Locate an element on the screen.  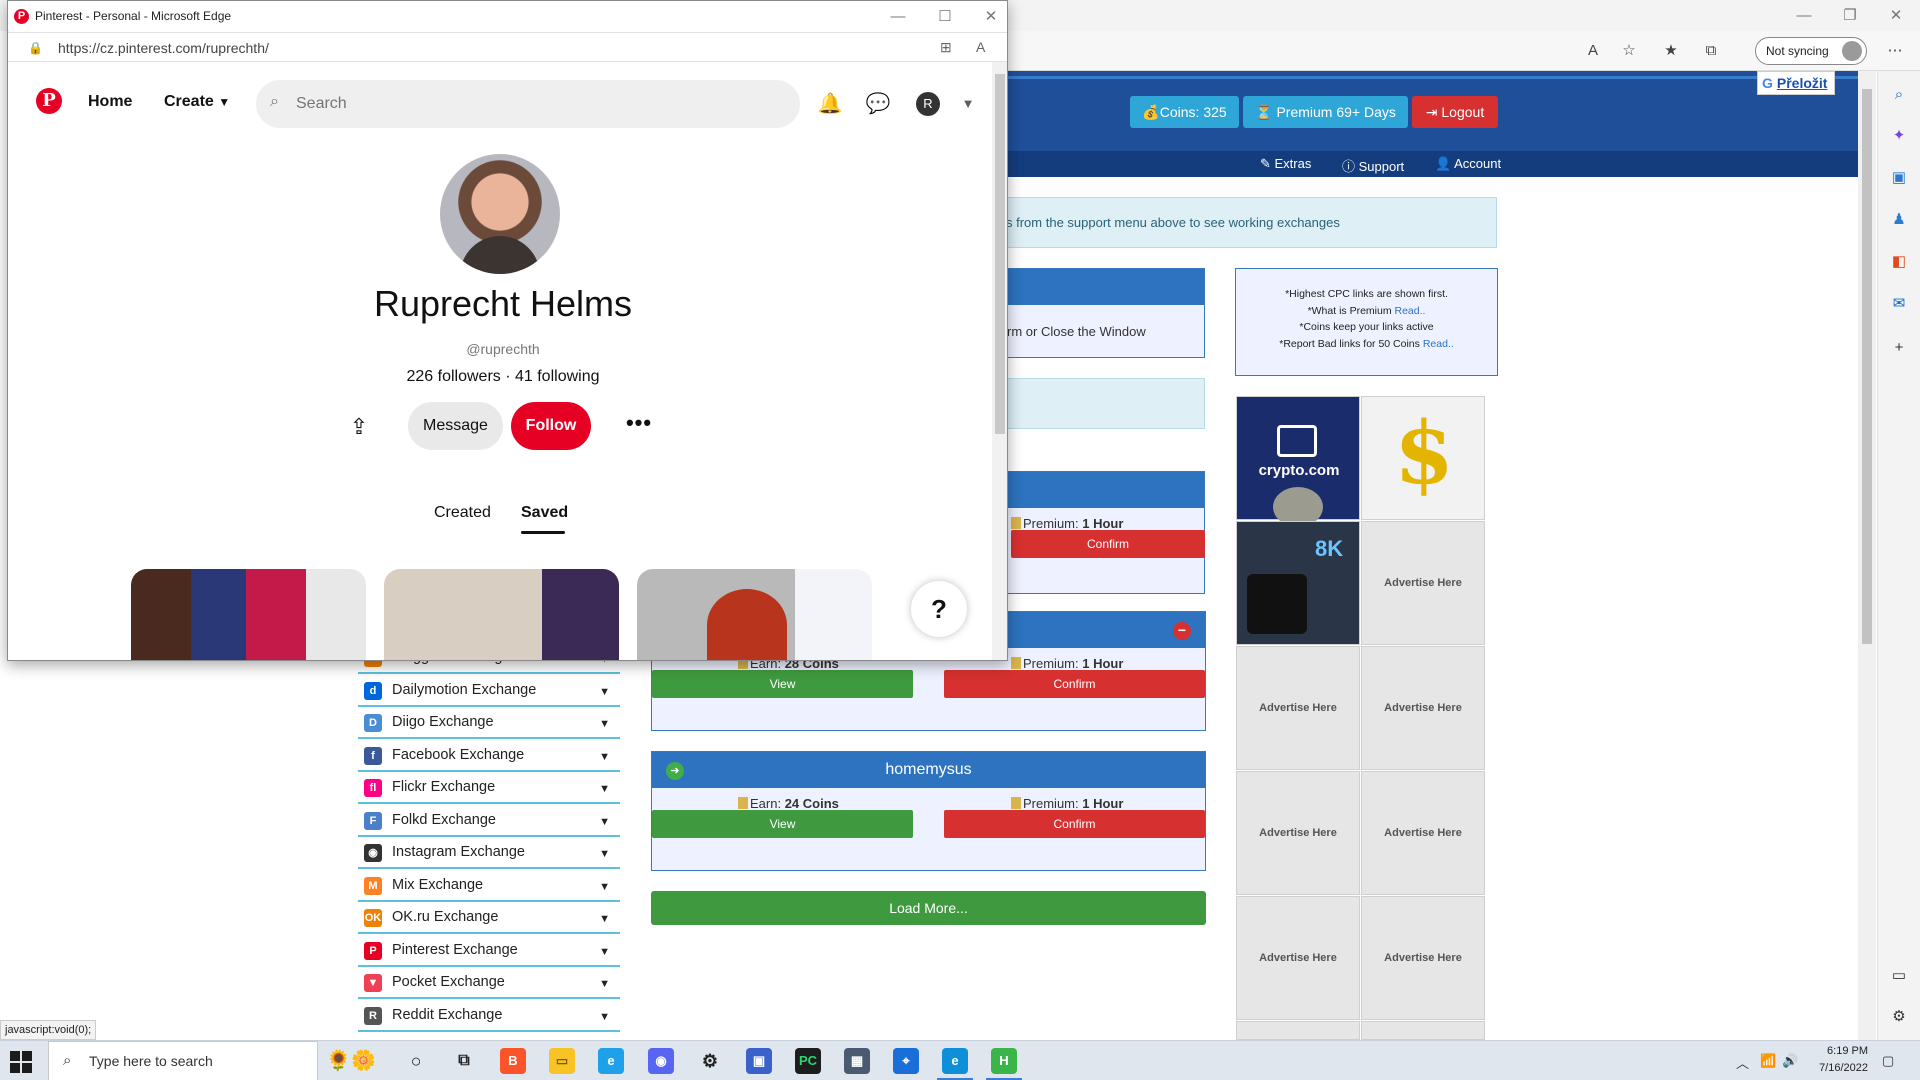
shopping-icon: ▣ is located at coordinates (1899, 178).